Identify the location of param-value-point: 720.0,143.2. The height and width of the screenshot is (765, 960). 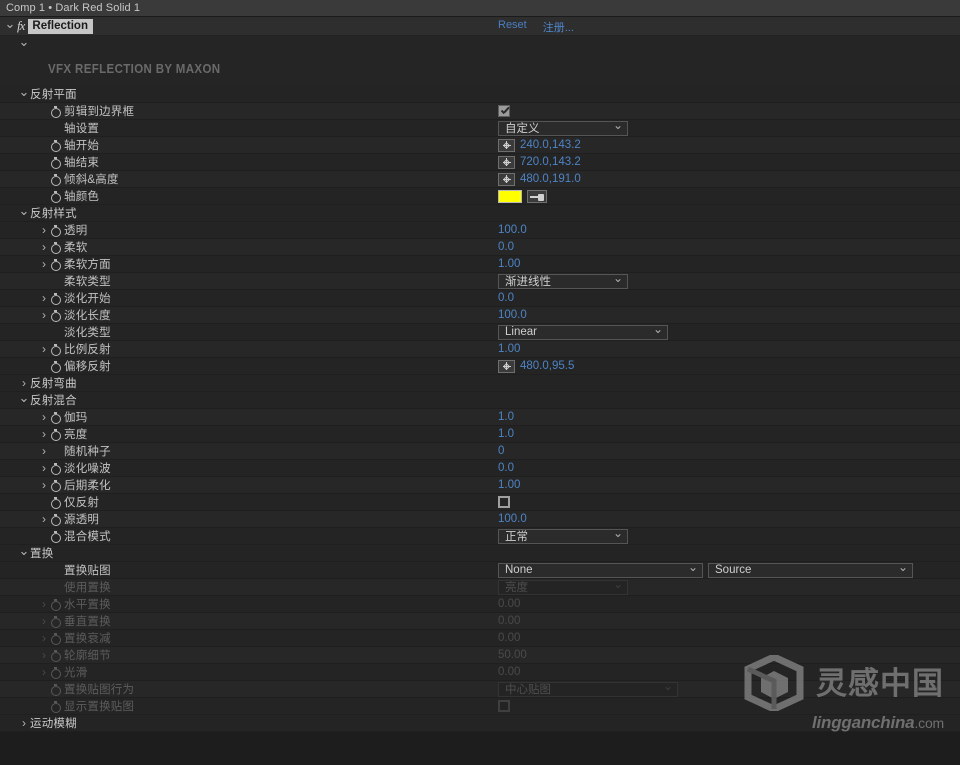
(550, 162).